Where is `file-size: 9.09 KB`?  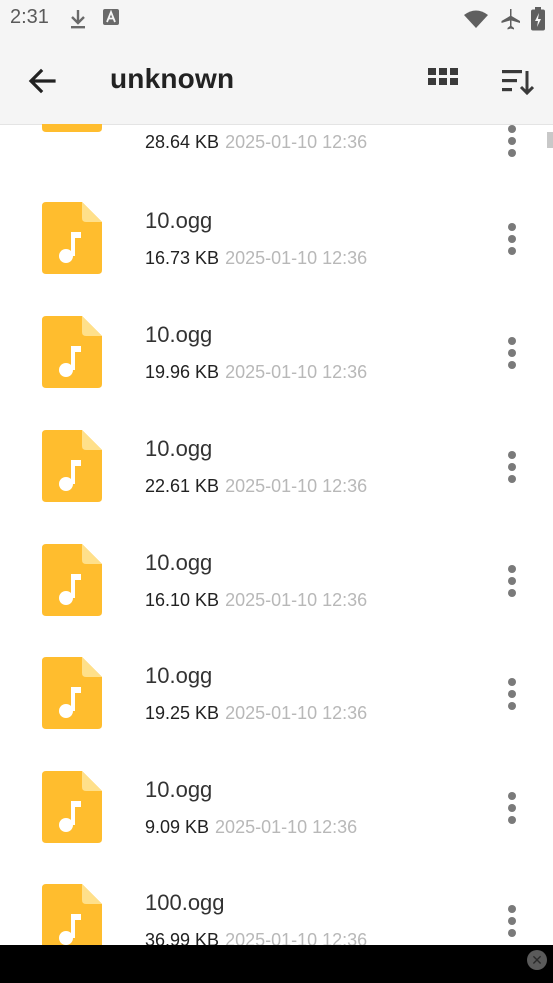
file-size: 9.09 KB is located at coordinates (177, 827).